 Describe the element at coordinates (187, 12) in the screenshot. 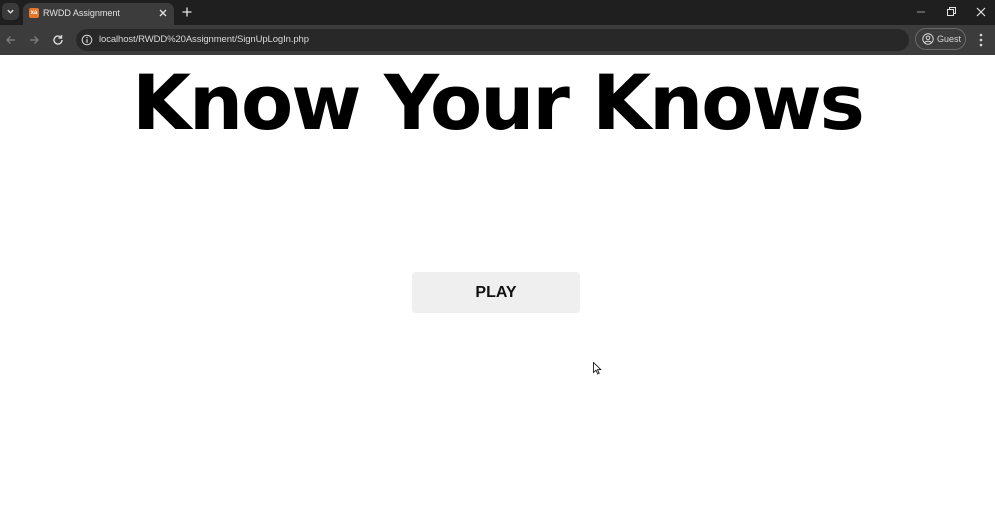

I see `plus-icon` at that location.